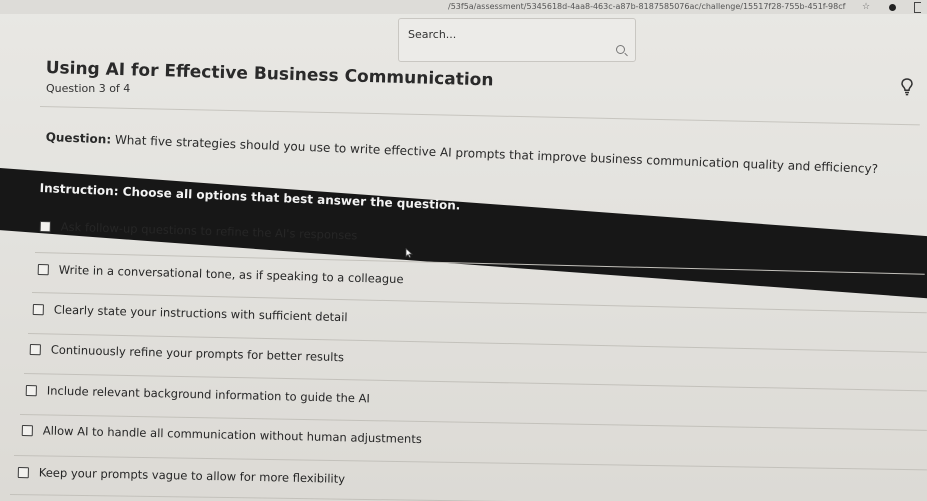 This screenshot has height=501, width=927. What do you see at coordinates (409, 253) in the screenshot?
I see `mouse-cursor-icon` at bounding box center [409, 253].